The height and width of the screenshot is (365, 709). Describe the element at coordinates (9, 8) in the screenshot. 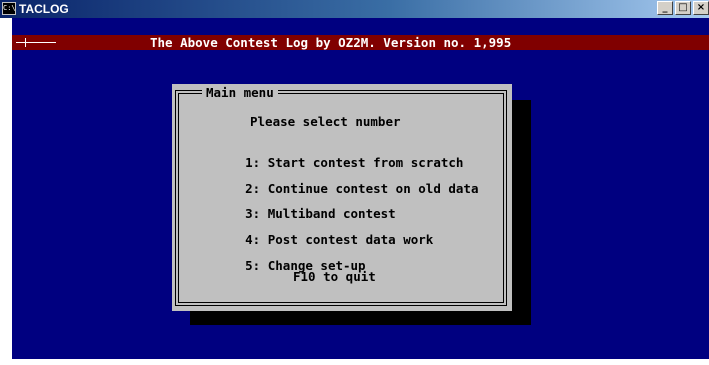

I see `console-app-icon: C:\` at that location.